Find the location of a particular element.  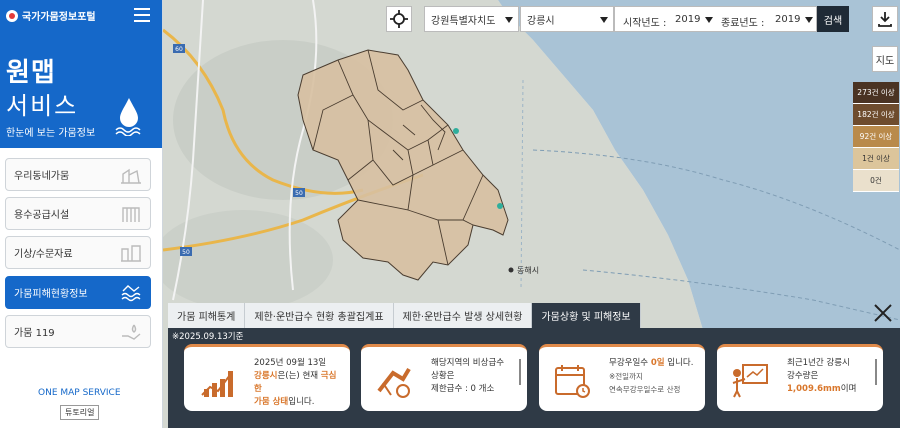

tab-restricted-supply-summary: 제한·운반급수 현황 총괄집계표 is located at coordinates (319, 315).